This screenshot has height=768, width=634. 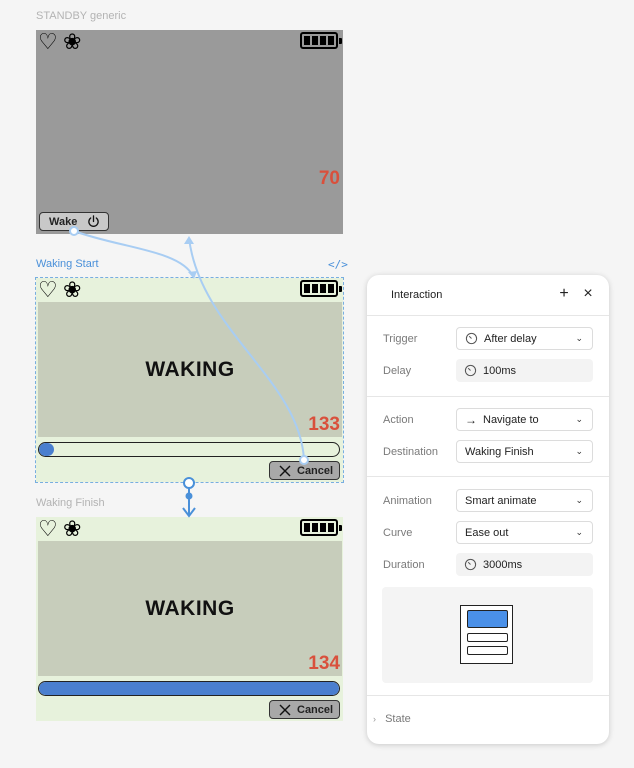 What do you see at coordinates (499, 451) in the screenshot?
I see `destination-value: Waking Finish` at bounding box center [499, 451].